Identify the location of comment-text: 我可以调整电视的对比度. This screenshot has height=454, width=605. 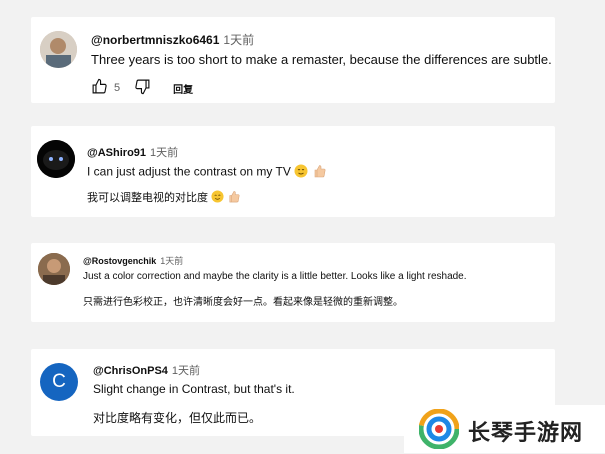
(163, 197).